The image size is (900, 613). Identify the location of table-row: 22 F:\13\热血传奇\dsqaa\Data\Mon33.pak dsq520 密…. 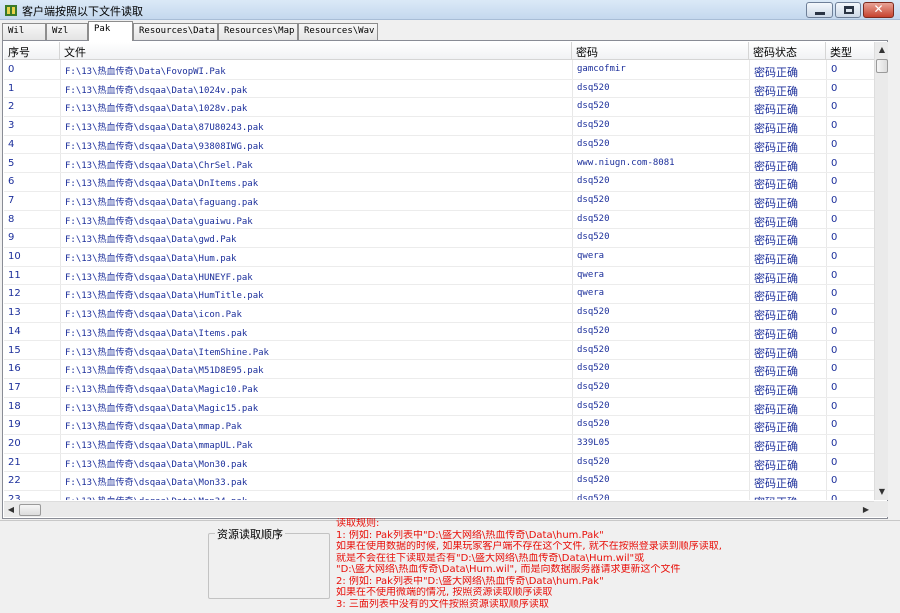
(439, 482).